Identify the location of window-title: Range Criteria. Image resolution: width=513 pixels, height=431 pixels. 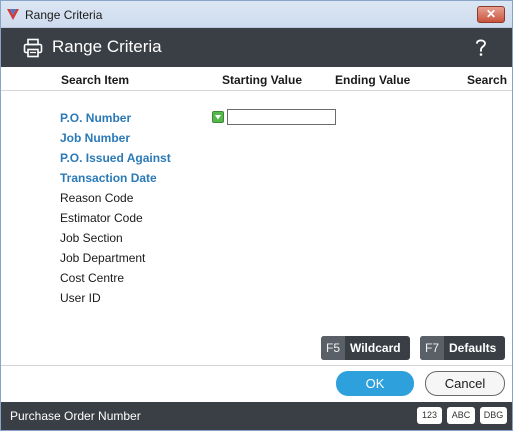
(64, 15).